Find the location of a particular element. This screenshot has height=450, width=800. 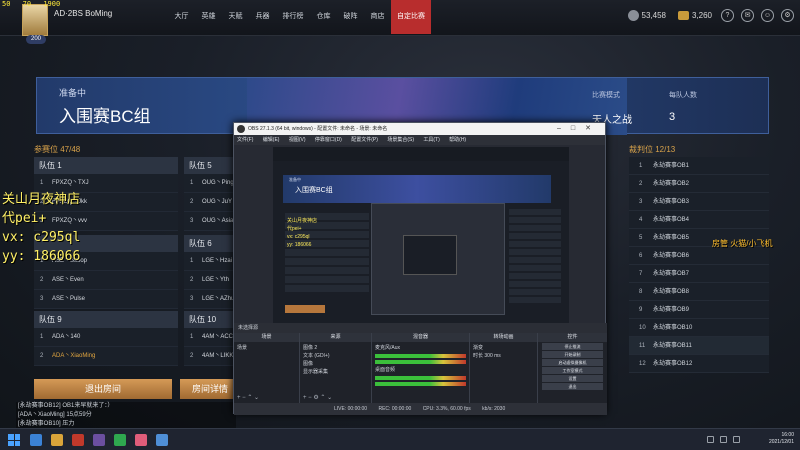

studio-mode-button: 工作室模式 is located at coordinates (572, 370).